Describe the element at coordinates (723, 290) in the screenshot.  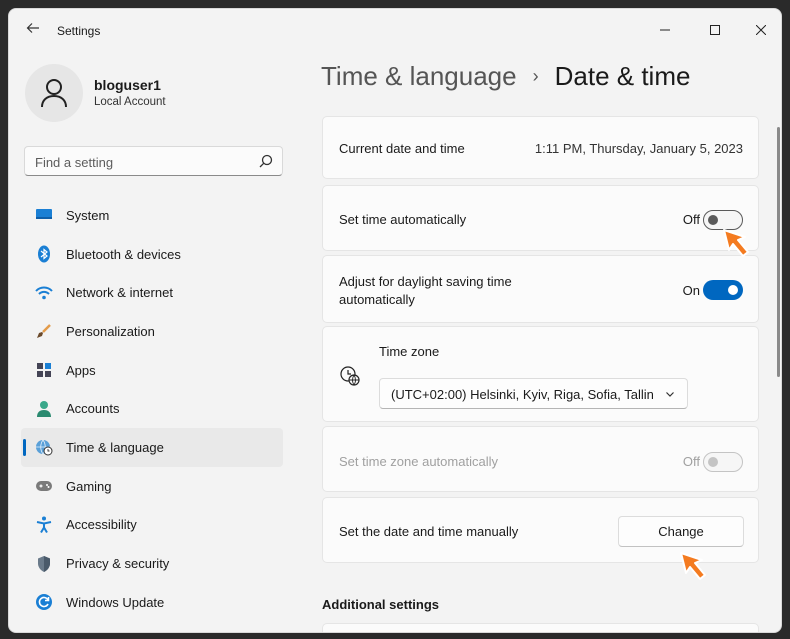
I see `daylight-saving-toggle` at that location.